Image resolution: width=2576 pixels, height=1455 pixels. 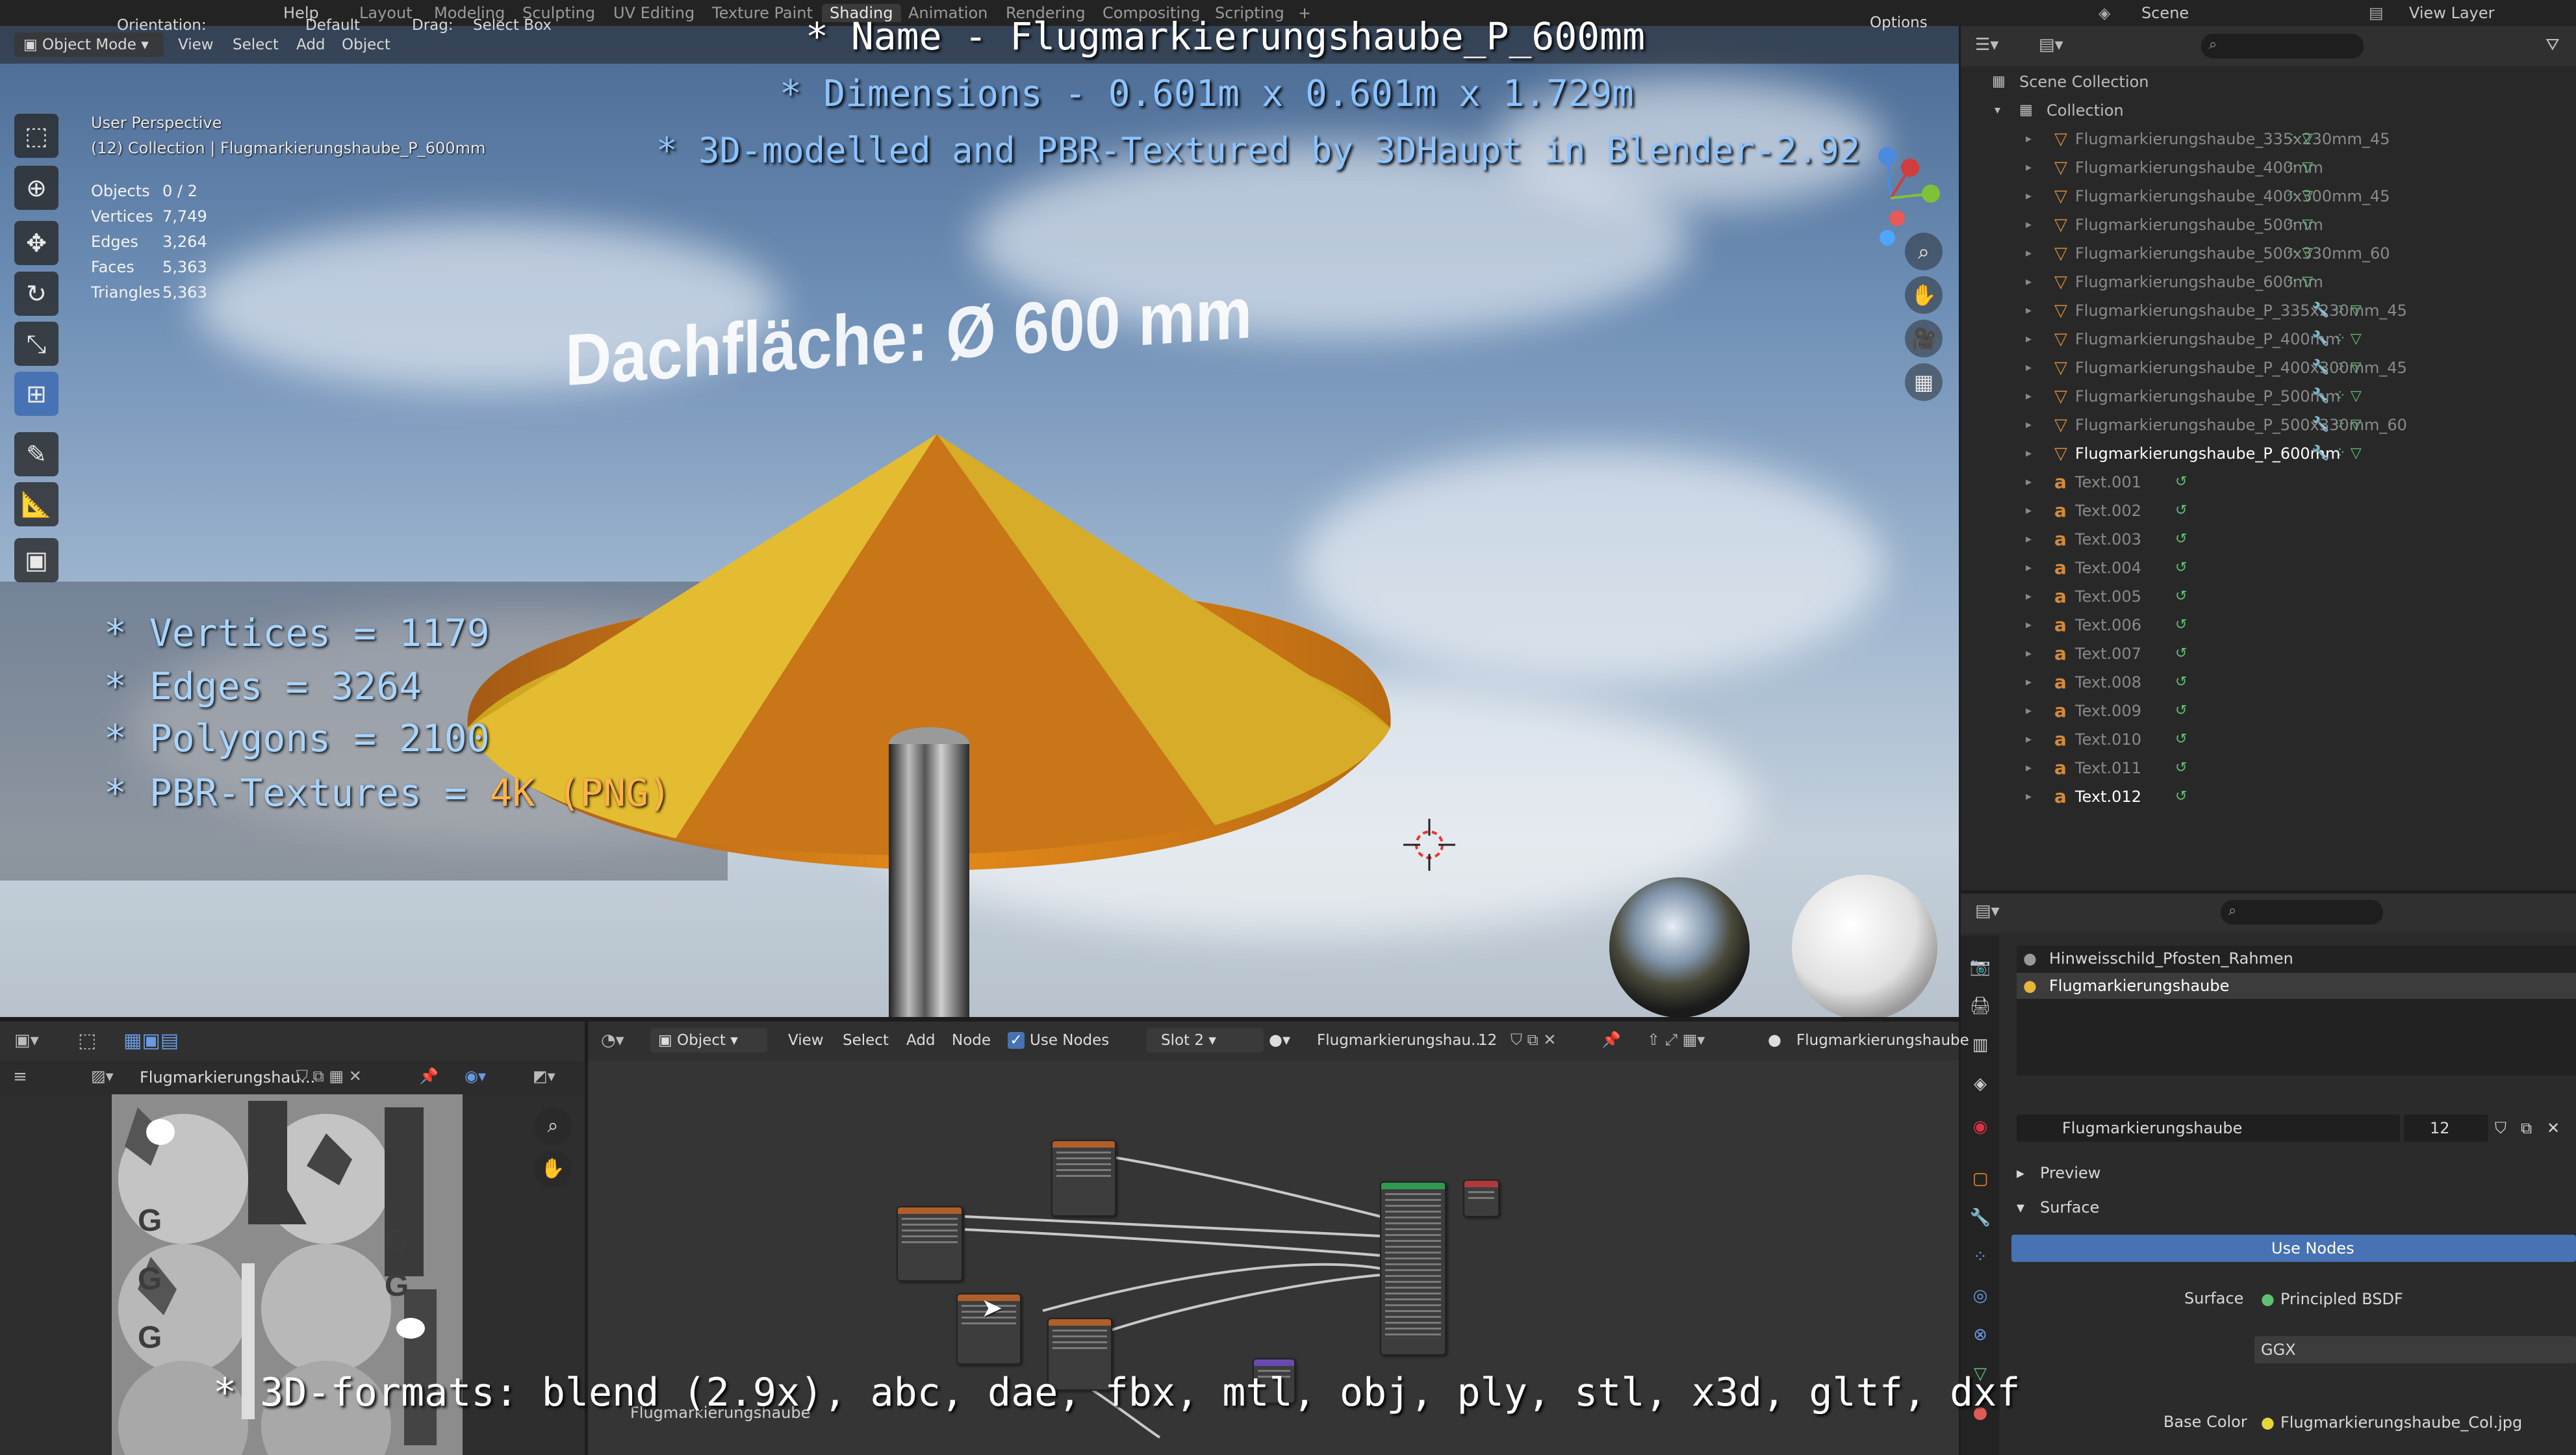 What do you see at coordinates (2268, 253) in the screenshot?
I see `outliner-object-row: ▸ ▽ Flugmarkierungshaube_500x330mm_60 ⁘ ▽` at bounding box center [2268, 253].